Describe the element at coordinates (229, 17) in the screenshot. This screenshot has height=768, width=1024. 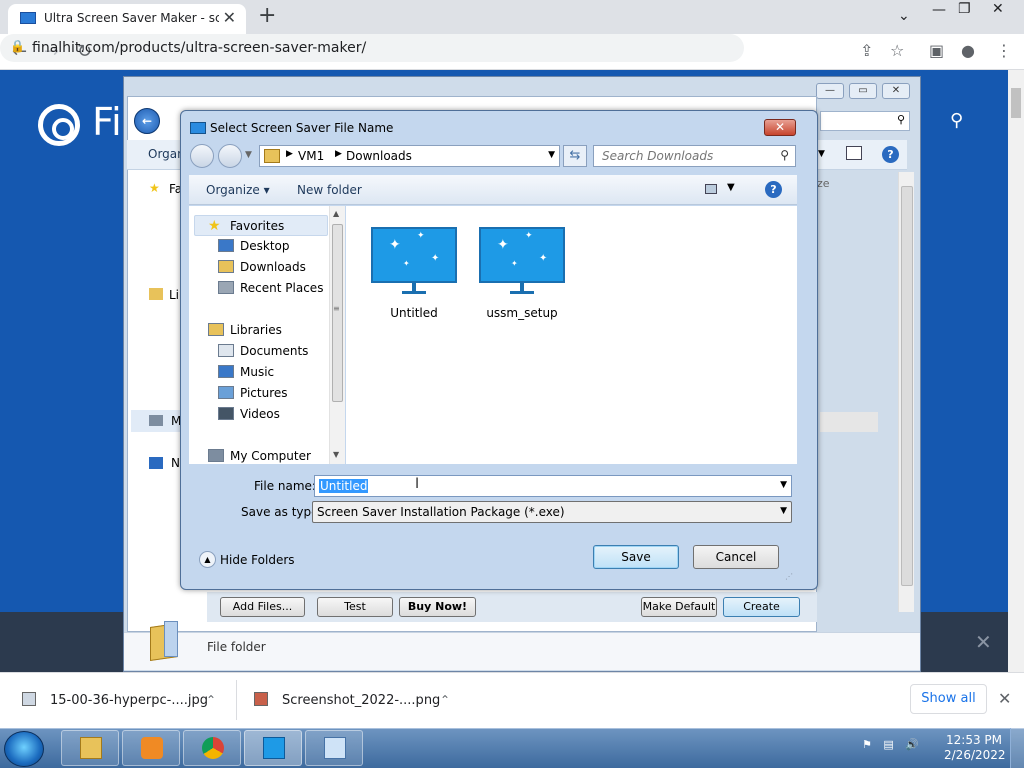
I see `tab-close-icon: ✕` at that location.